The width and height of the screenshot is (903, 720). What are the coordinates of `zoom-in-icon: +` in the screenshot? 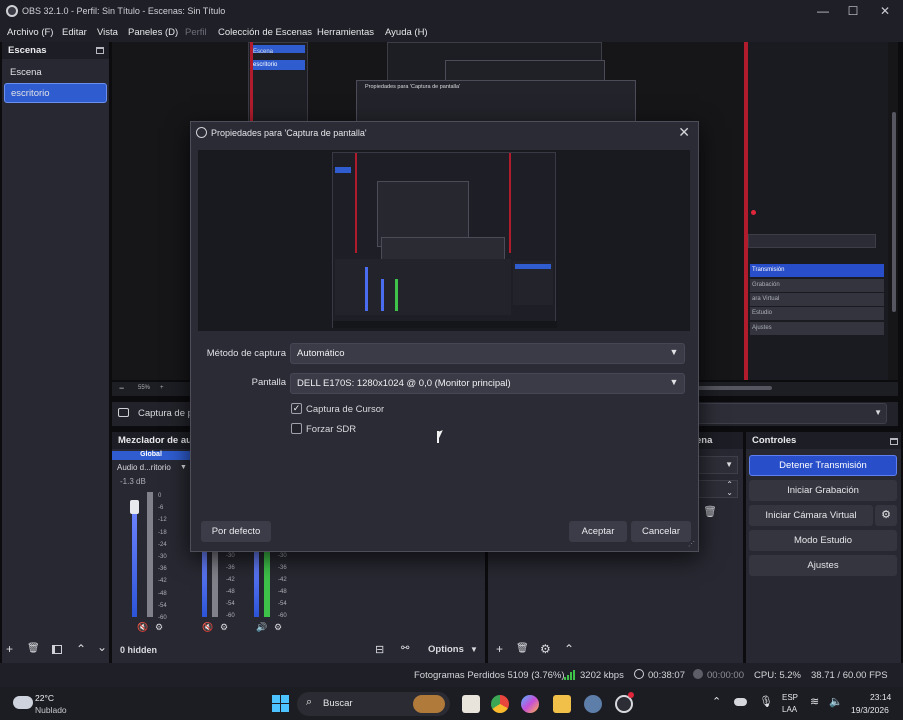 It's located at (162, 388).